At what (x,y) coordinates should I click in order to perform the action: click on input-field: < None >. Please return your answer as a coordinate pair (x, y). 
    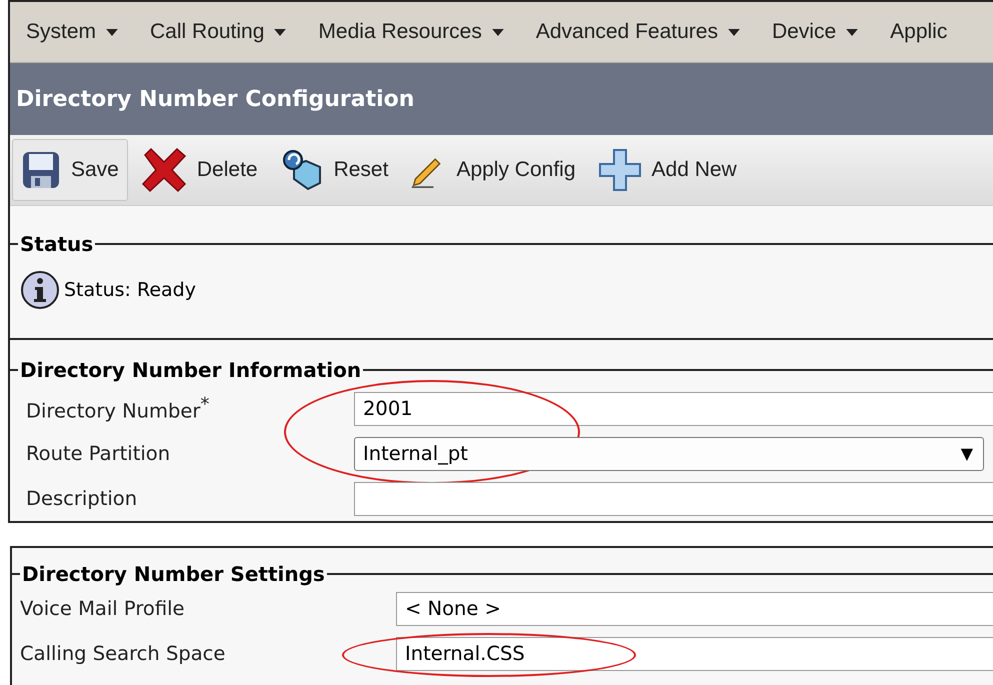
    Looking at the image, I should click on (694, 609).